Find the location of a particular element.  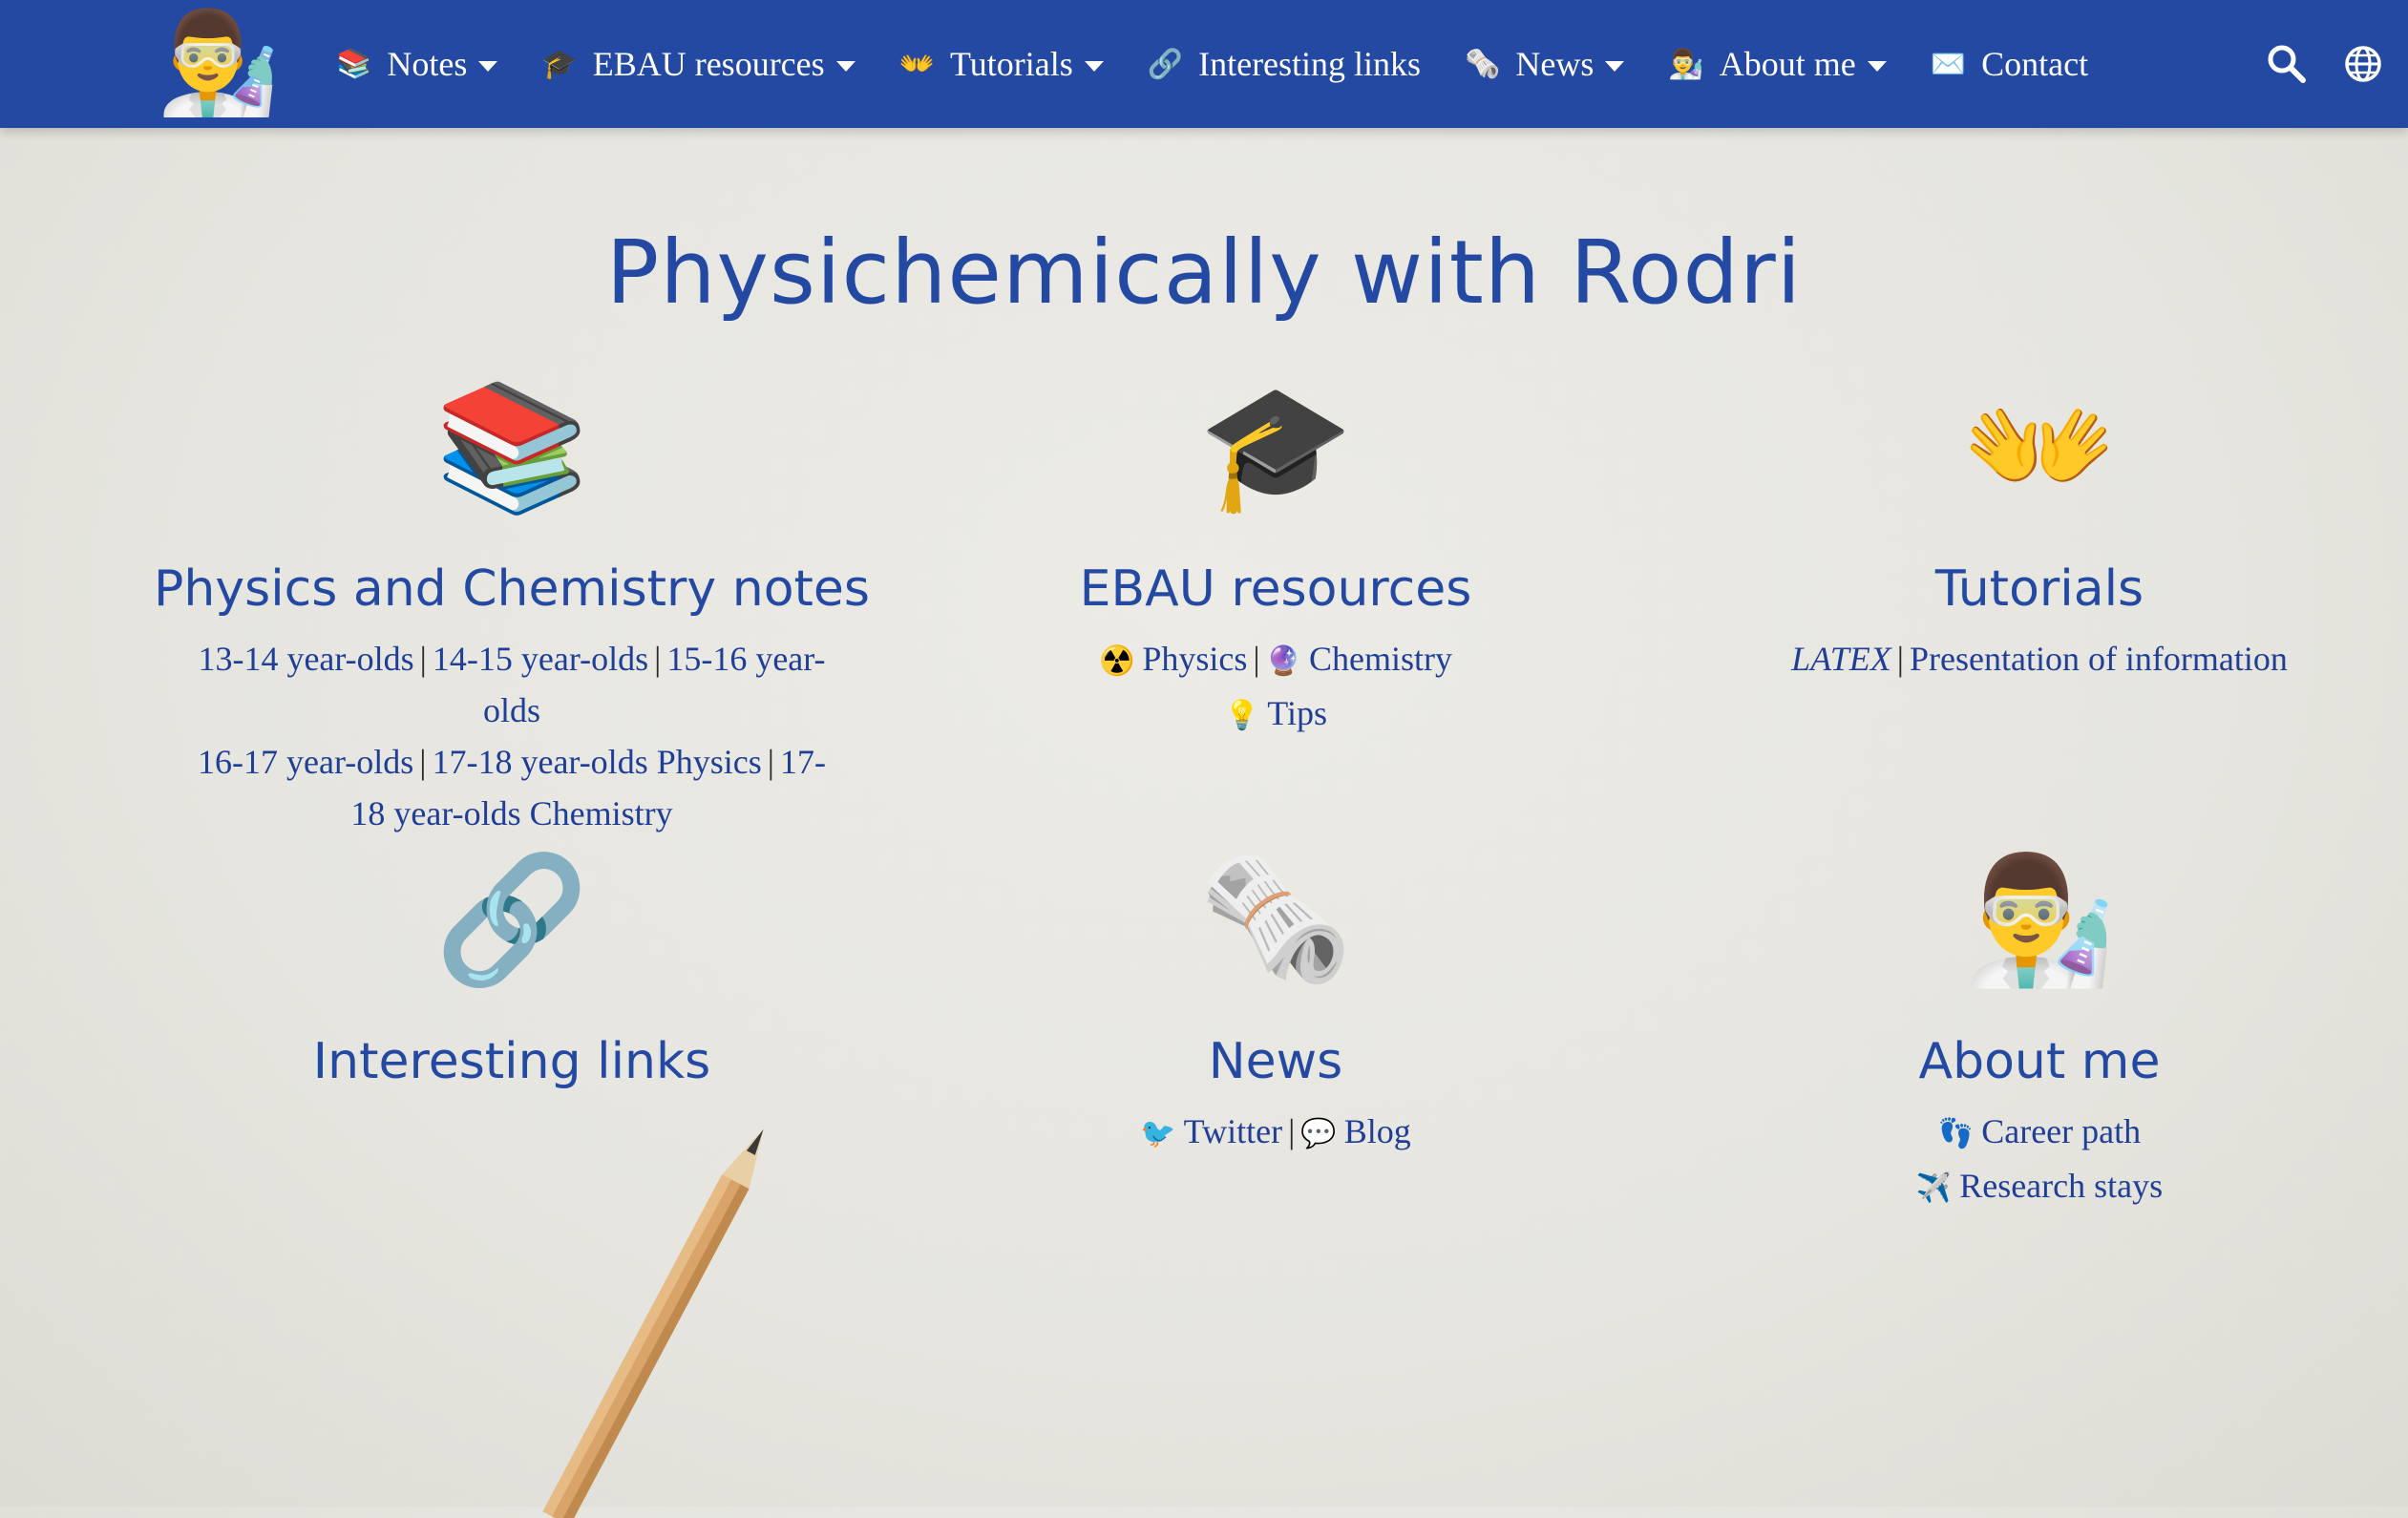

pencil-decoration is located at coordinates (653, 1323).